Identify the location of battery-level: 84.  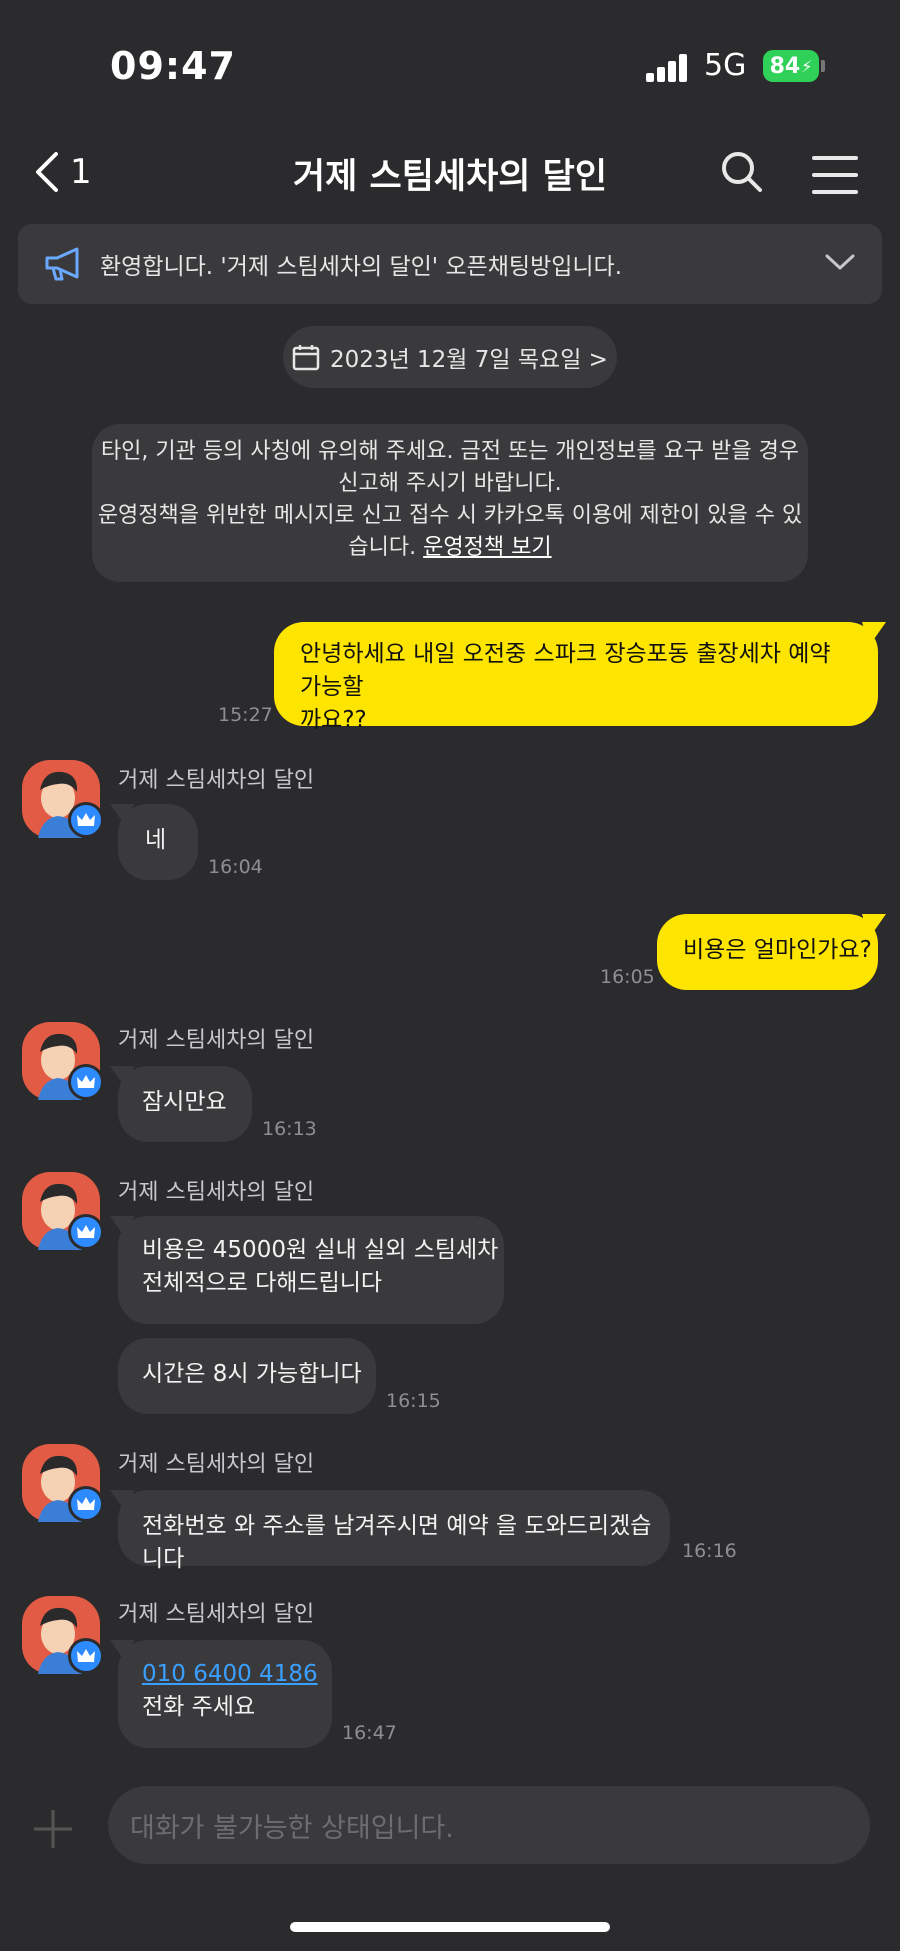
(785, 66).